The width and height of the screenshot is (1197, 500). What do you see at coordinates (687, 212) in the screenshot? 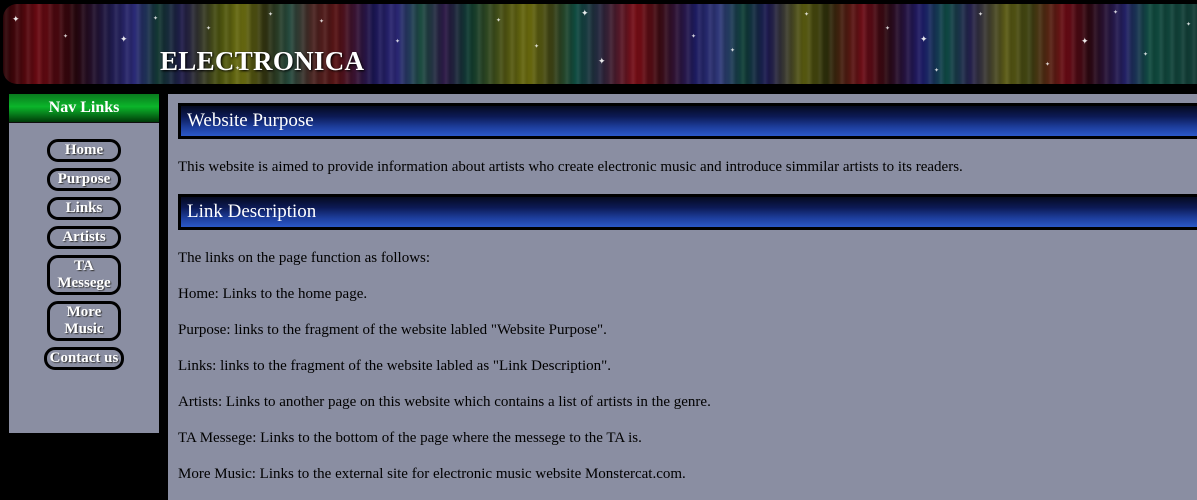
I see `link-description-heading: Link Description` at bounding box center [687, 212].